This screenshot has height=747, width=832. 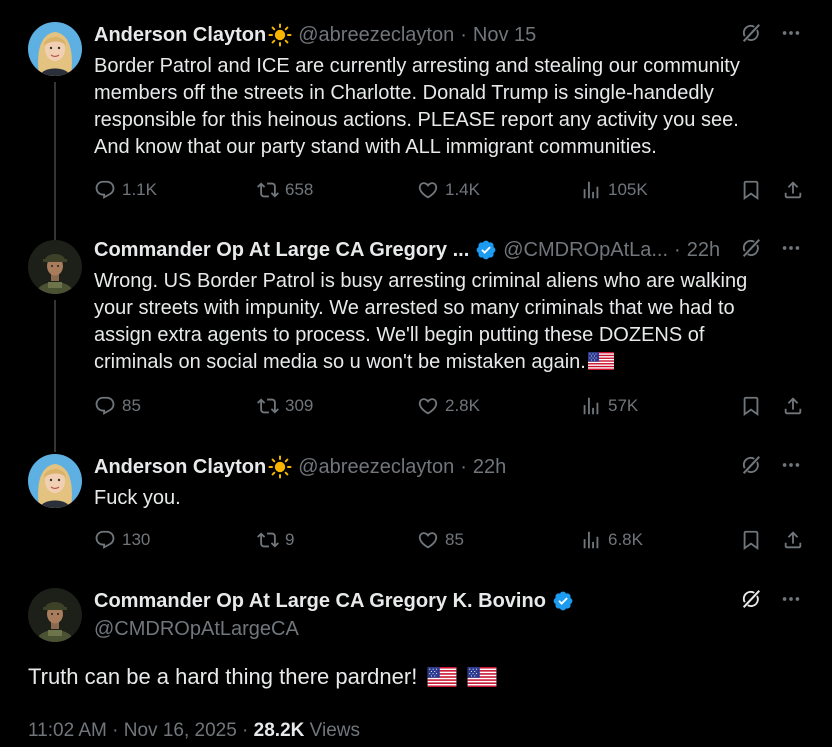 I want to click on reply-count: 1.1K, so click(x=139, y=189).